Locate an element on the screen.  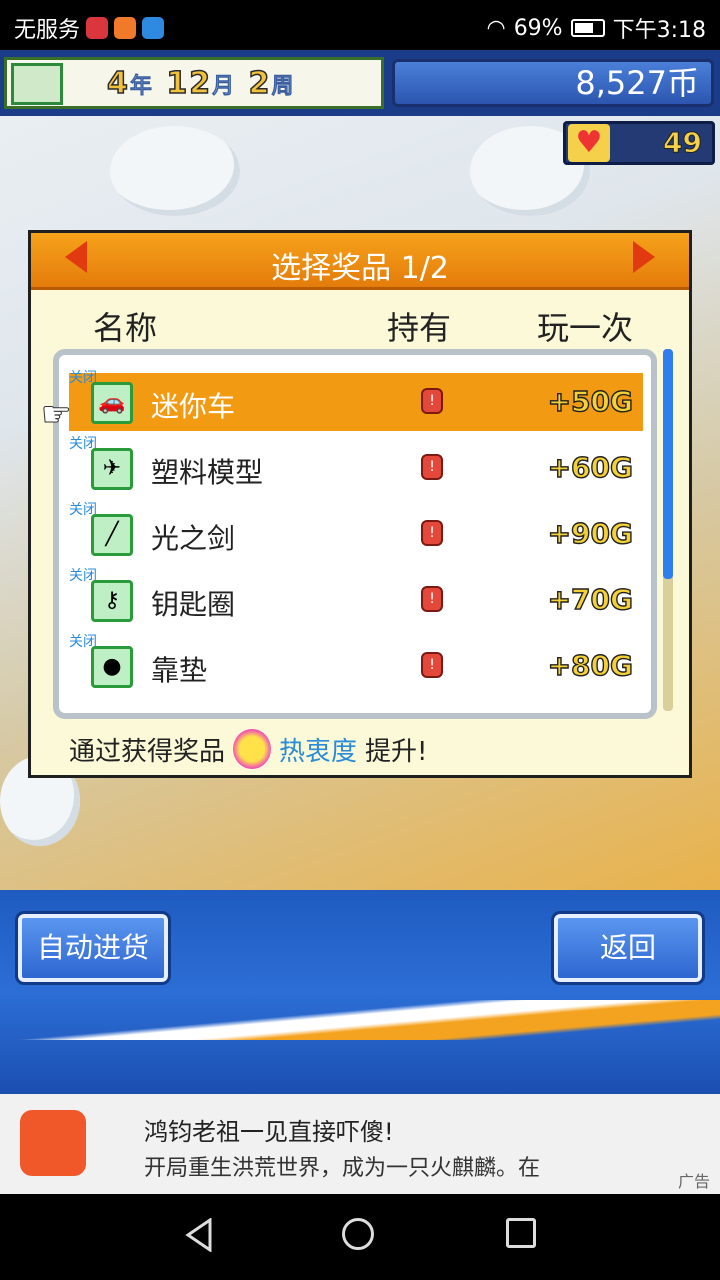
ad-banner: 鸿钧老祖一见直接吓傻! 开局重生洪荒世界，成为一只火麒麟。在 广告 is located at coordinates (360, 1144).